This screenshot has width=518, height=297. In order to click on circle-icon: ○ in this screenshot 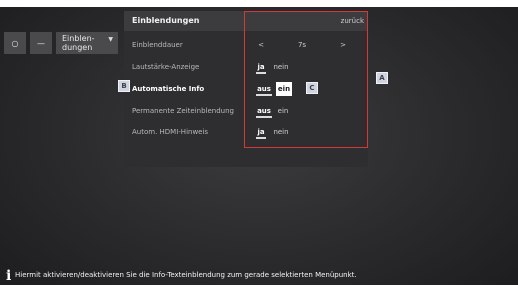, I will do `click(15, 43)`.